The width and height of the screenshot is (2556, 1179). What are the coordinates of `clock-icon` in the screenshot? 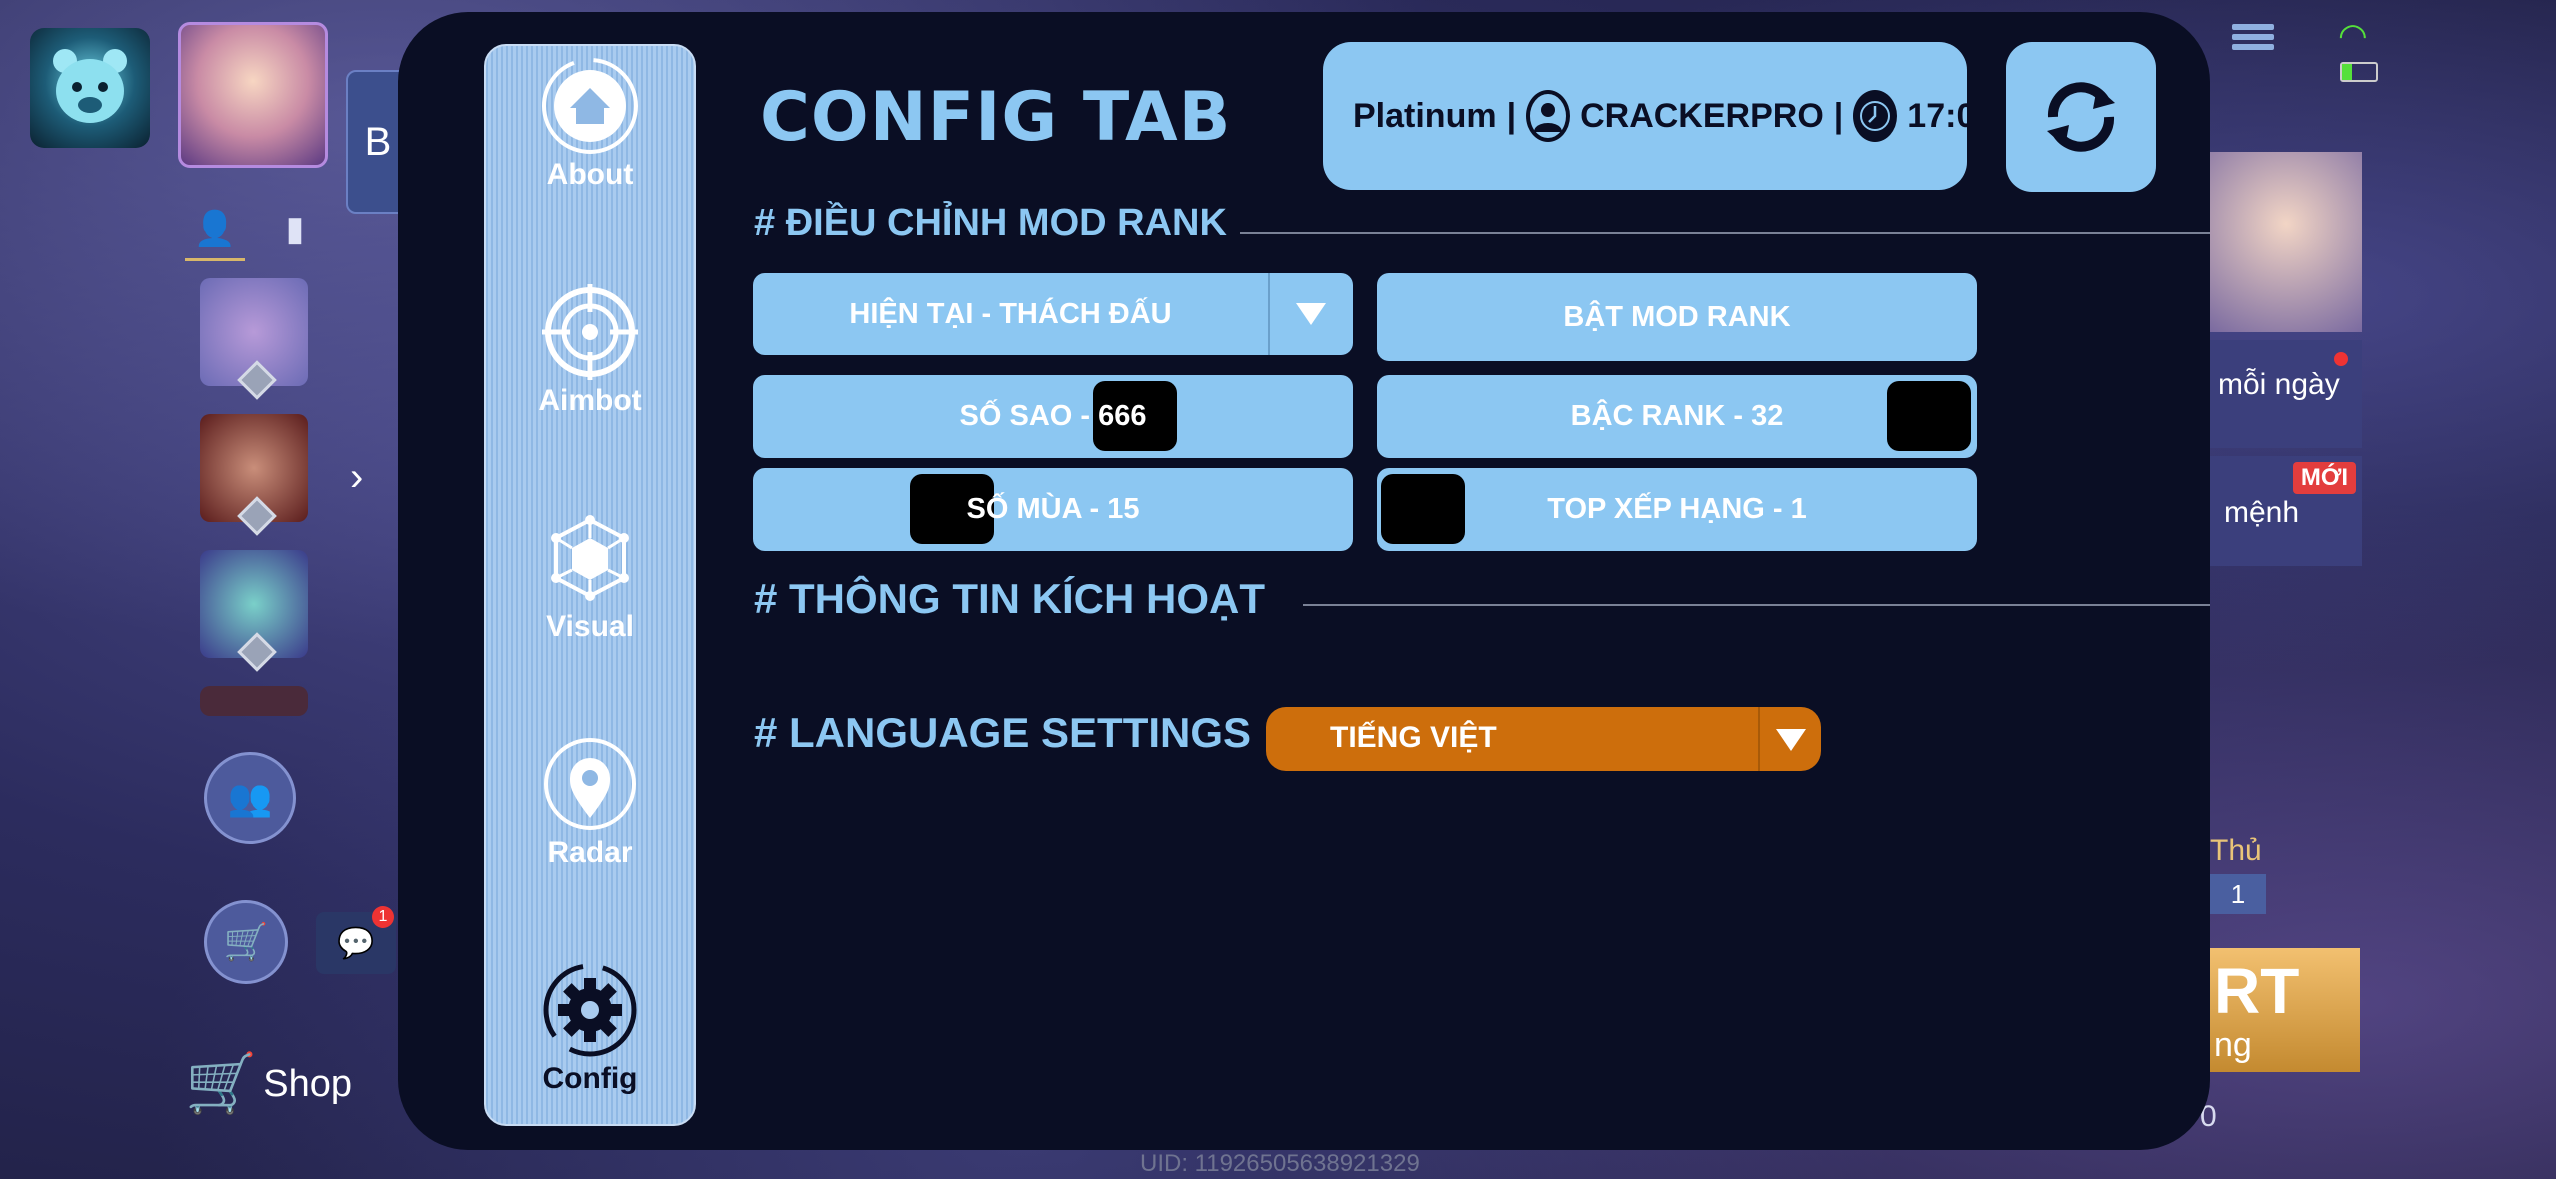 It's located at (1875, 116).